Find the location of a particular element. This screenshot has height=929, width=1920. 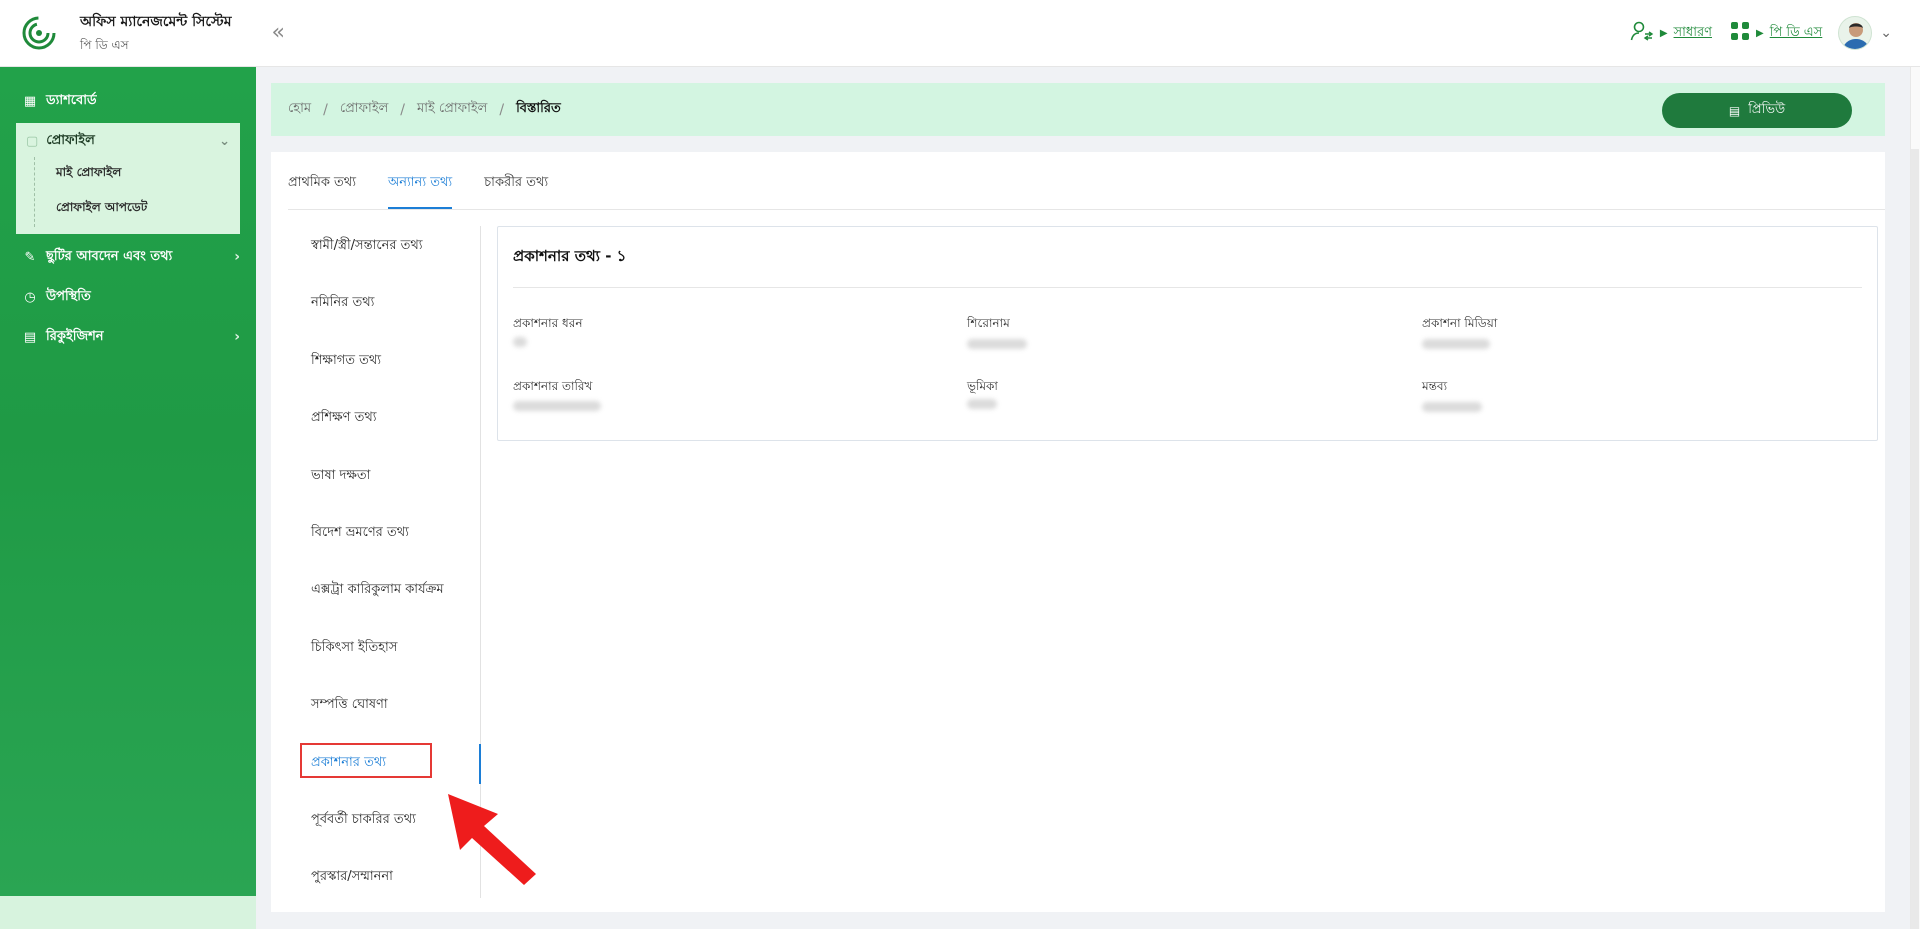

tab-basic-info: প্রাথমিক তথ্য is located at coordinates (322, 191).